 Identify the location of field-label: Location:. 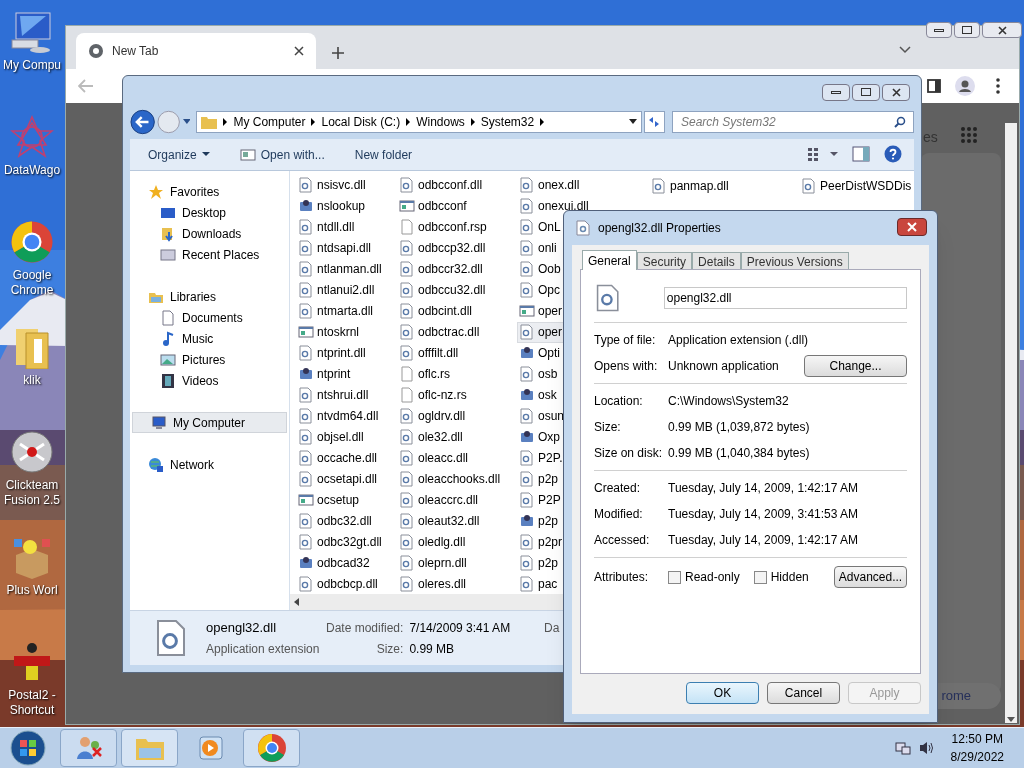
(619, 401).